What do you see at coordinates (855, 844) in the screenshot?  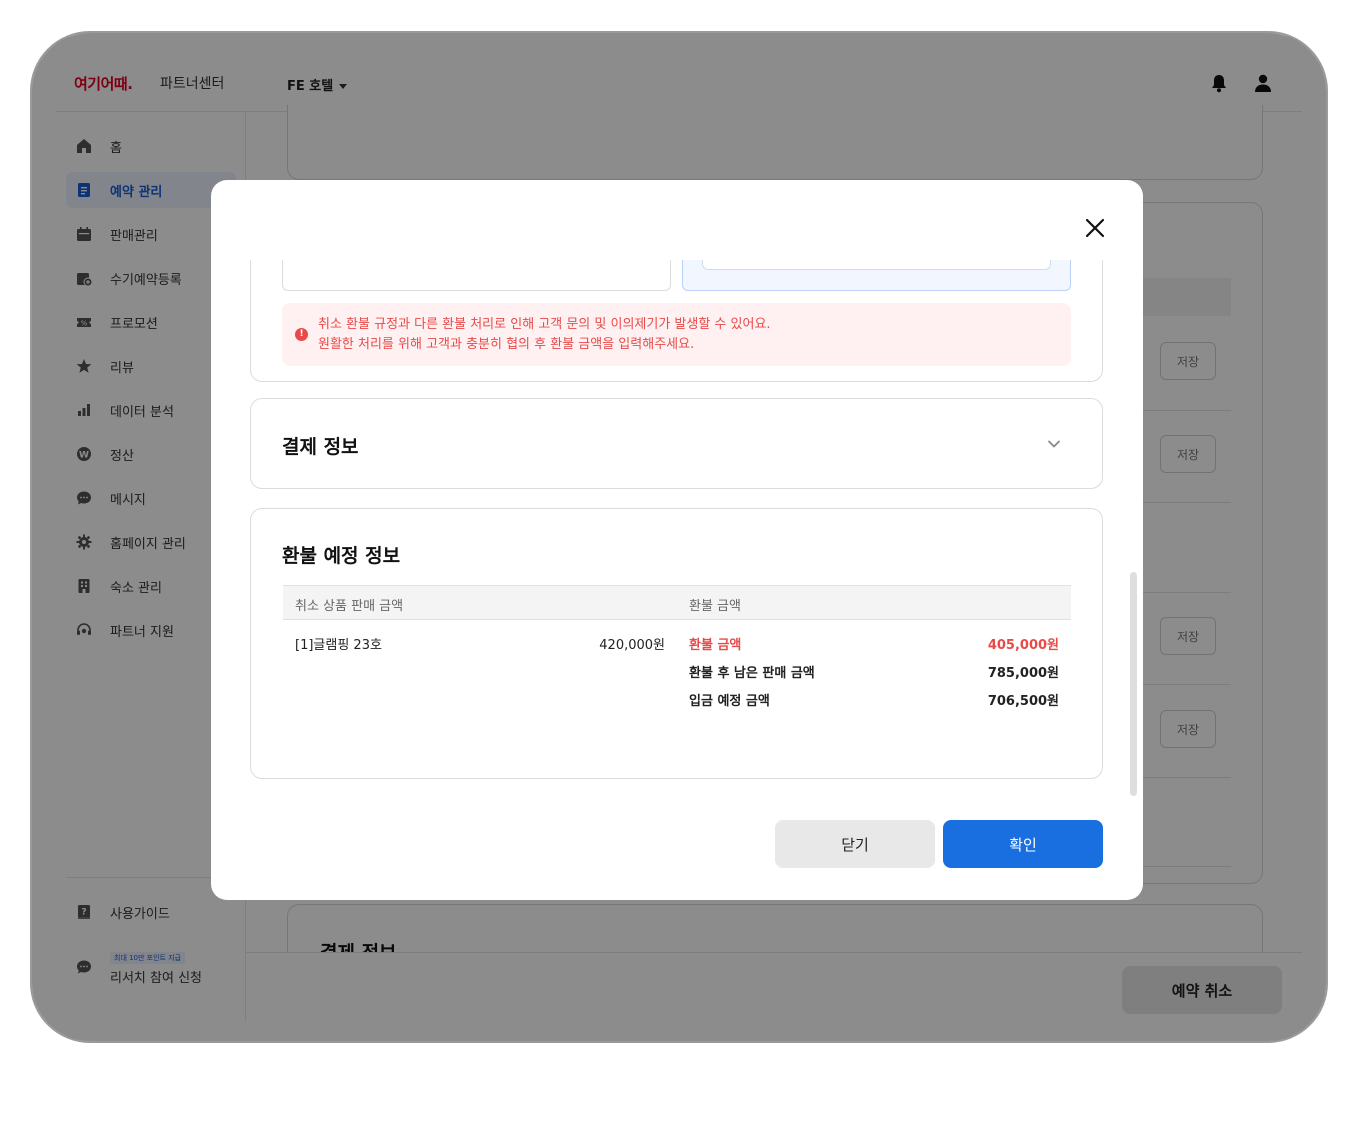 I see `close-button: 닫기` at bounding box center [855, 844].